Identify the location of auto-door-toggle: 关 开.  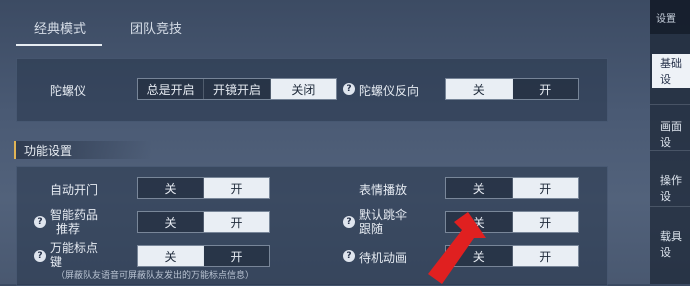
(203, 188).